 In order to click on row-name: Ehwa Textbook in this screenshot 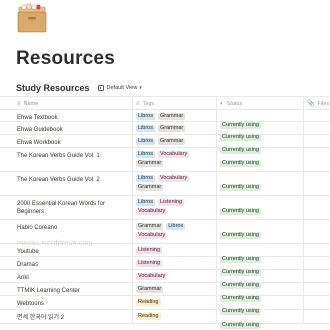, I will do `click(73, 115)`.